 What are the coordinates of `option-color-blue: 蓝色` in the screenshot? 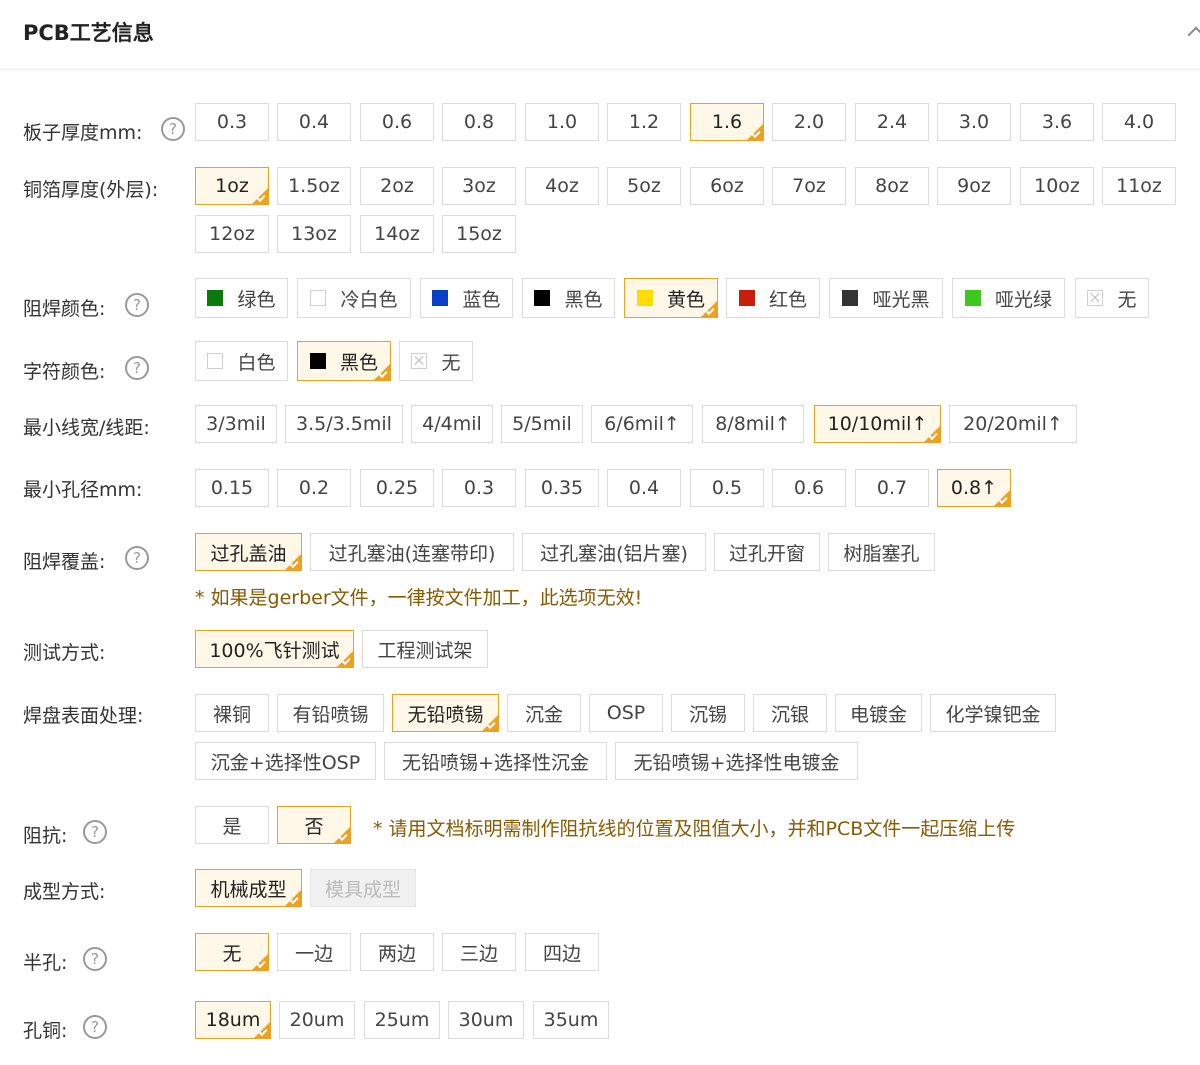 It's located at (466, 298).